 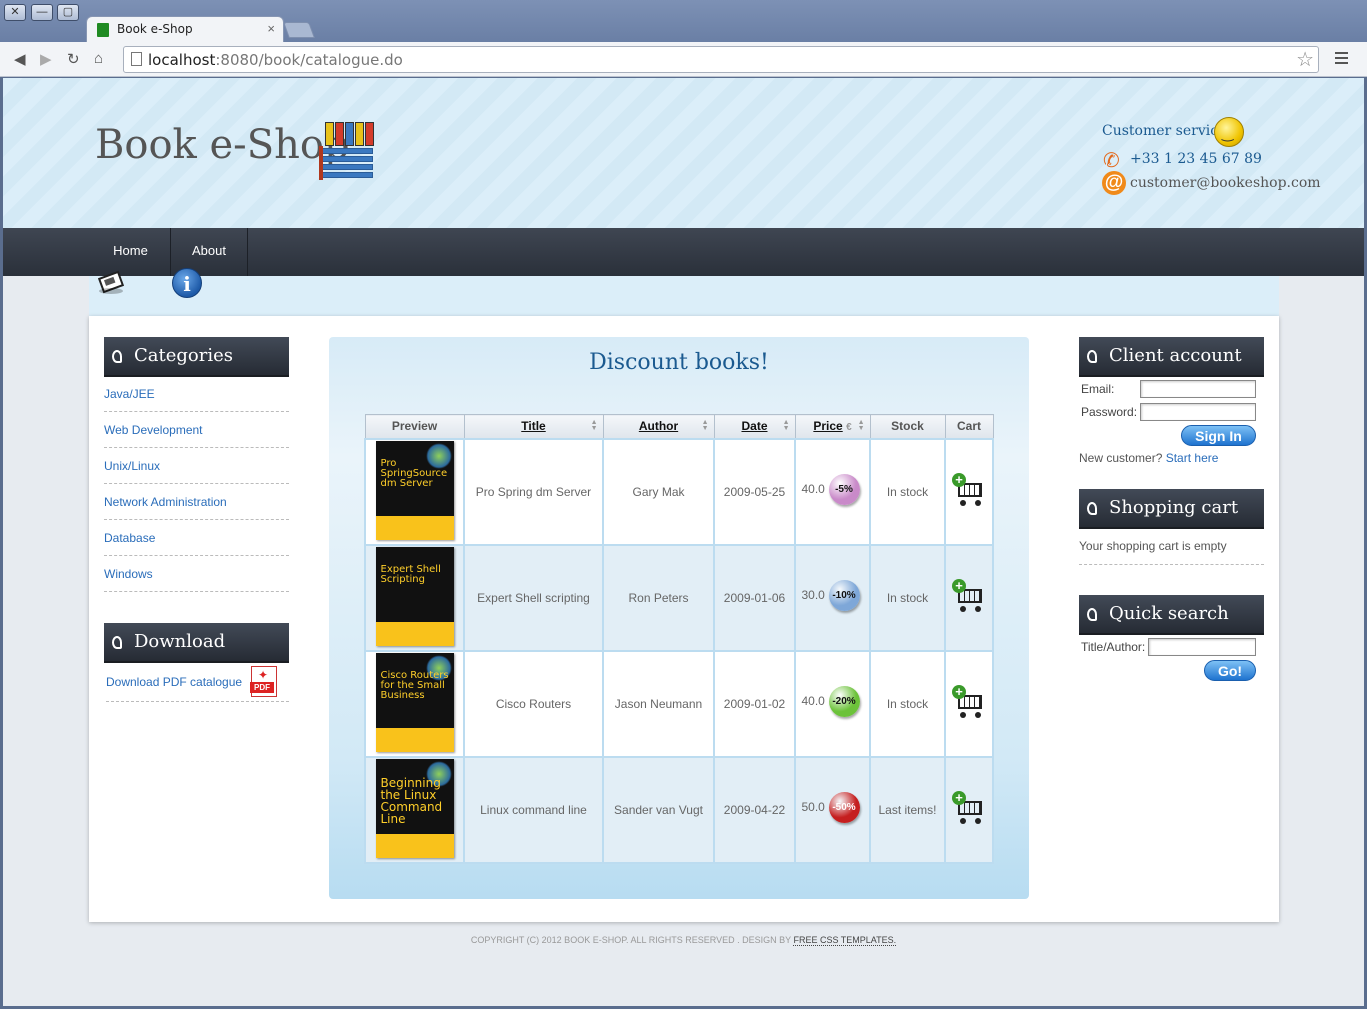 I want to click on cover-title: Pro SpringSource dm Server, so click(x=414, y=473).